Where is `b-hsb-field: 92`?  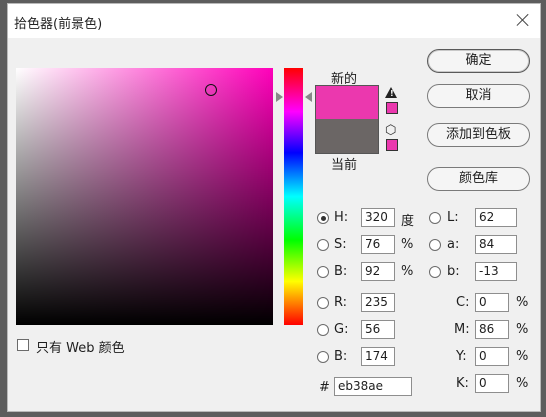 b-hsb-field: 92 is located at coordinates (378, 271).